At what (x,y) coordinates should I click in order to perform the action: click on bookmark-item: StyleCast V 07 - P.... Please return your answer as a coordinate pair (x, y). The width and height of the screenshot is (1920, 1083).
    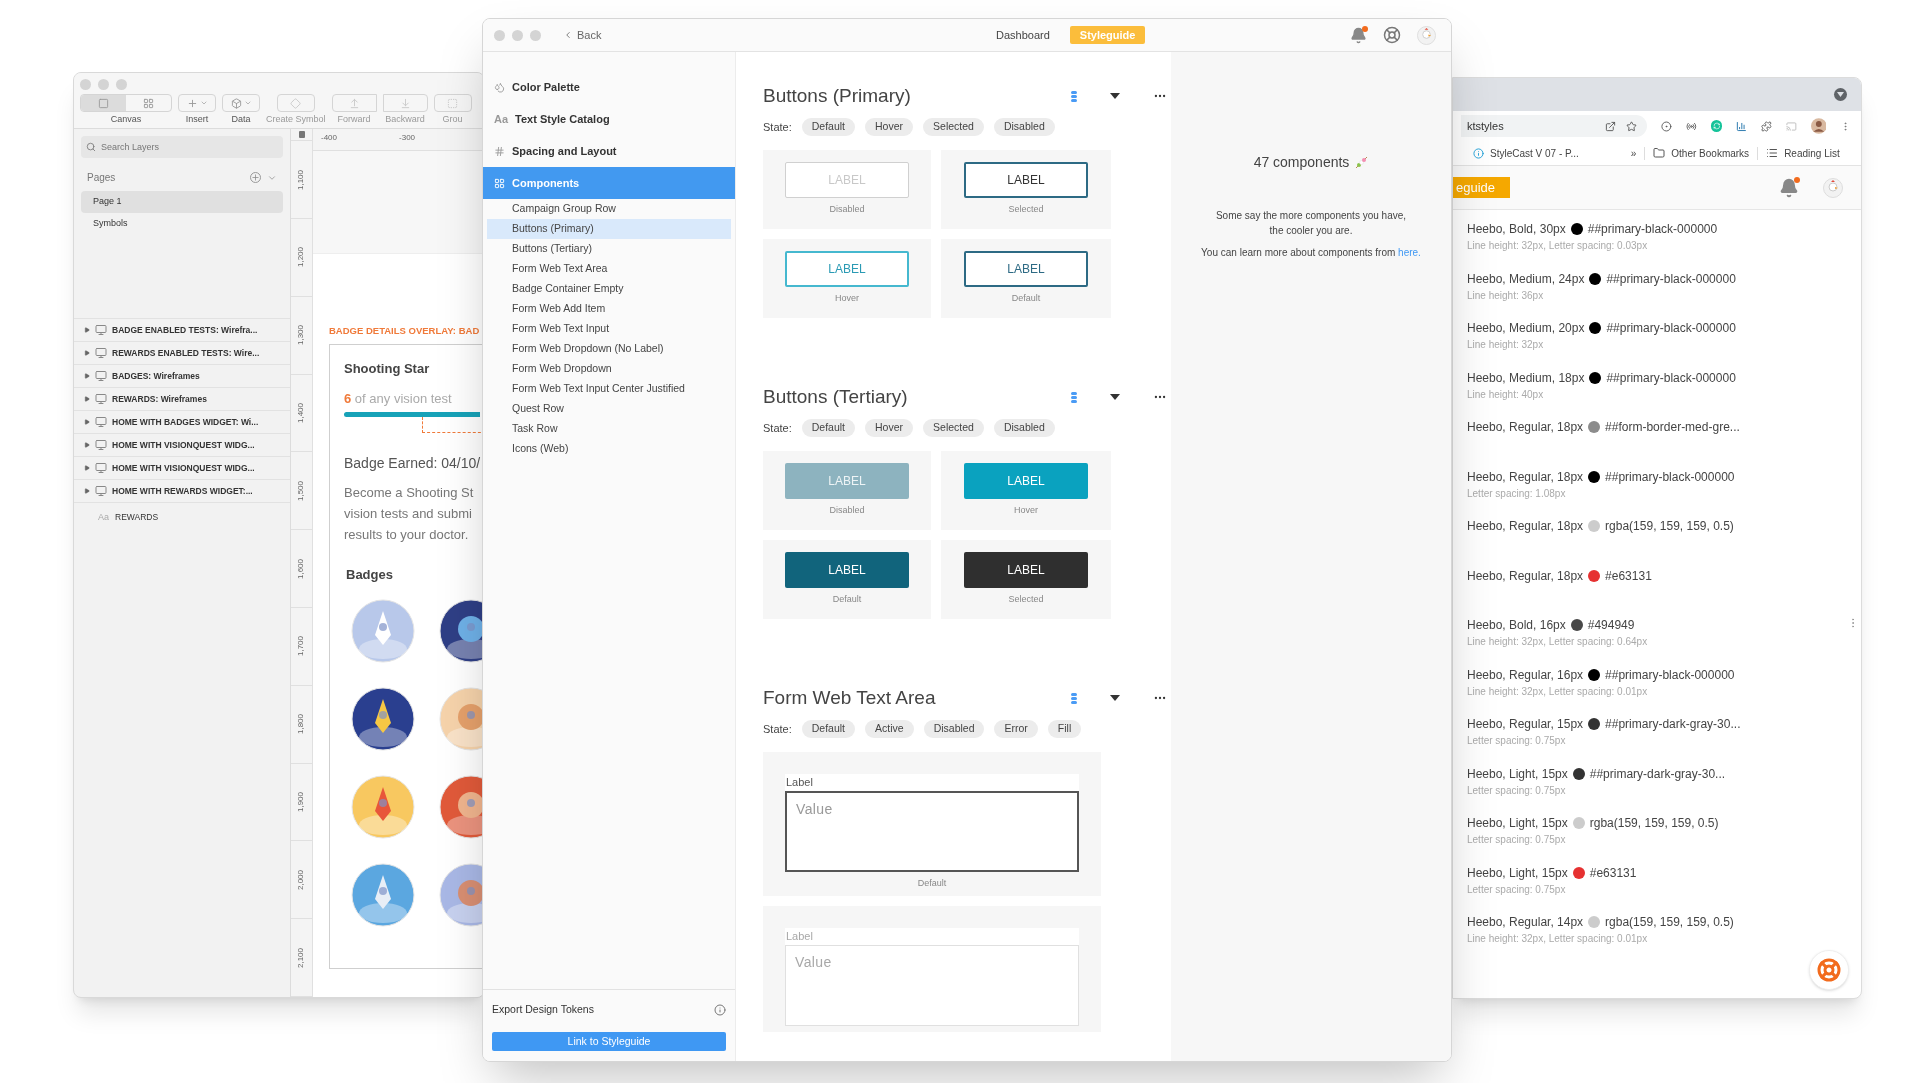
    Looking at the image, I should click on (1526, 153).